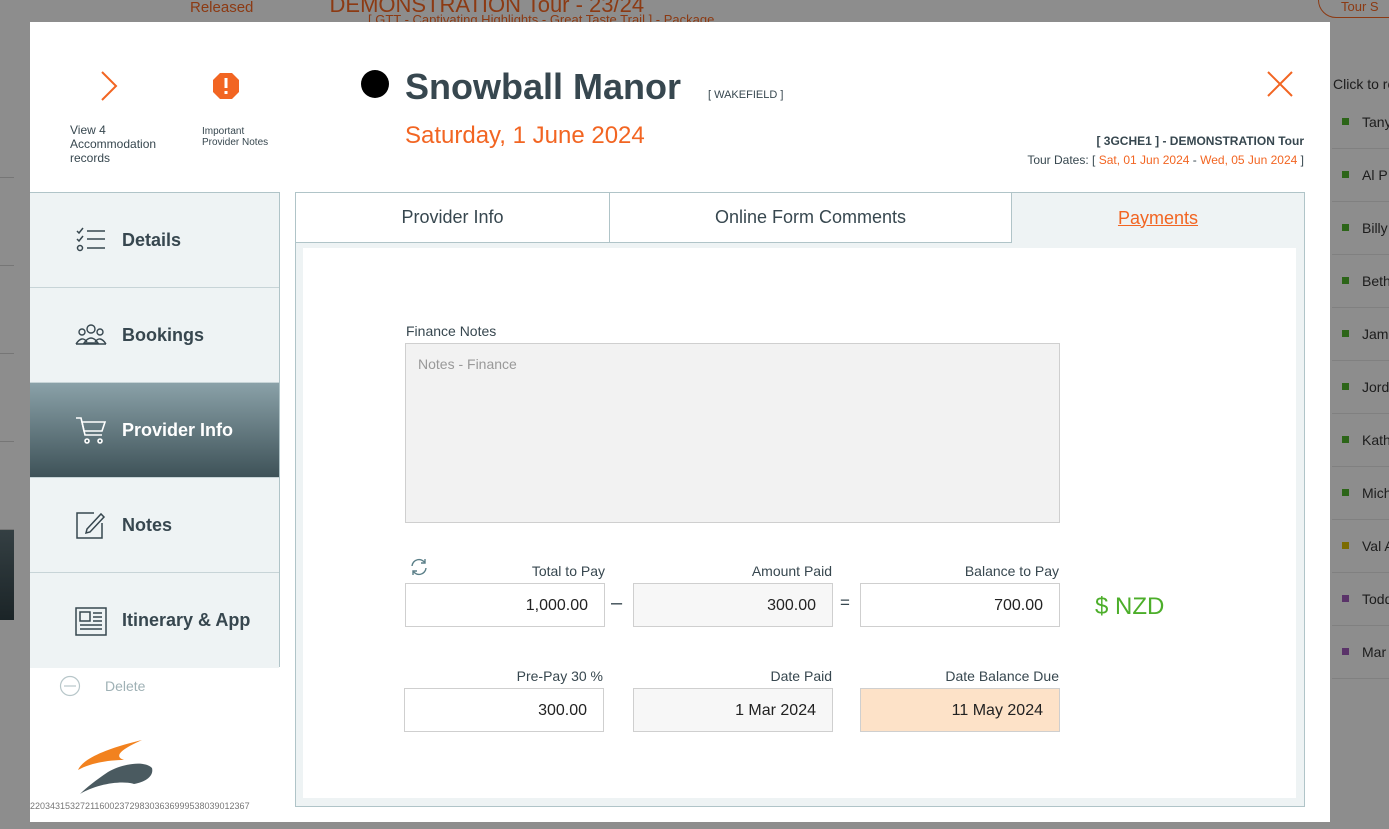 This screenshot has height=829, width=1389. I want to click on date-balance-due-field: 11 May 2024, so click(960, 710).